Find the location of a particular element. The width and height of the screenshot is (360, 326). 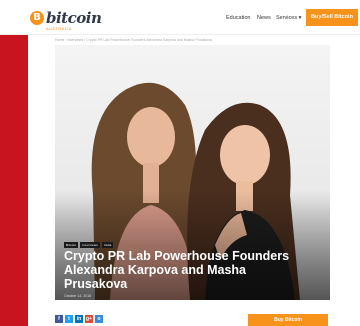

article-date: October 14, 2018 is located at coordinates (78, 296).